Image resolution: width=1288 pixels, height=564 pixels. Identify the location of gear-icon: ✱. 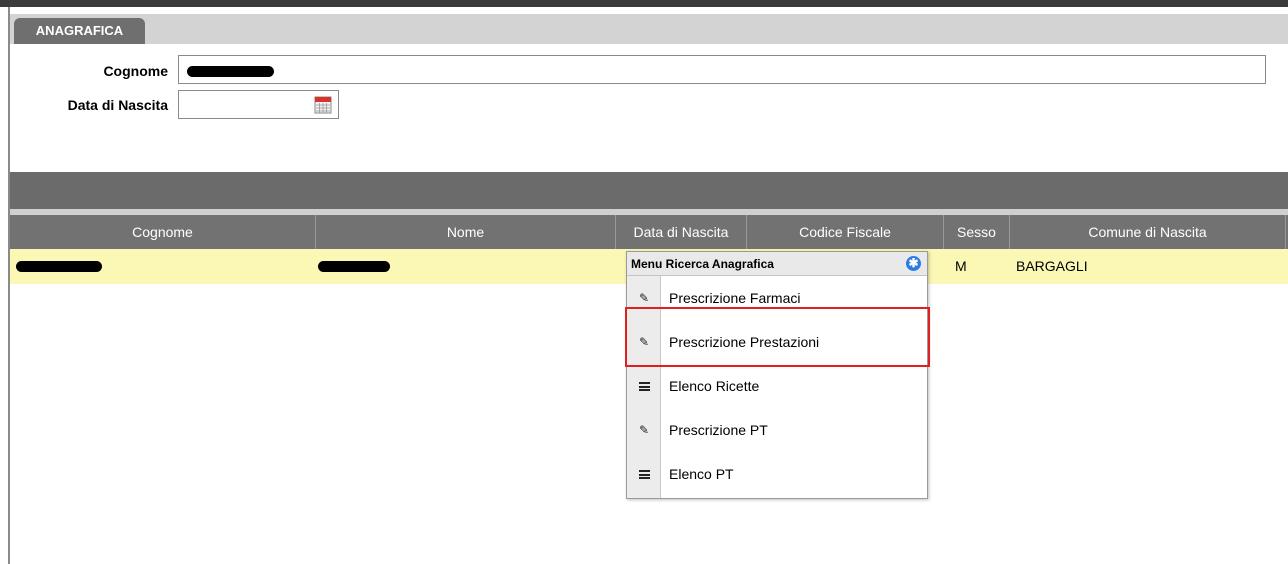
(913, 263).